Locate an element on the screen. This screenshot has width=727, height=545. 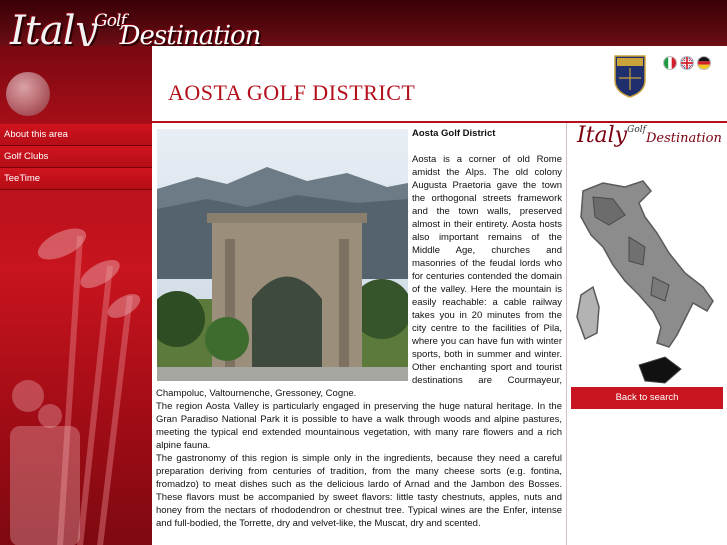
golf-clubs-graphic is located at coordinates (75, 386).